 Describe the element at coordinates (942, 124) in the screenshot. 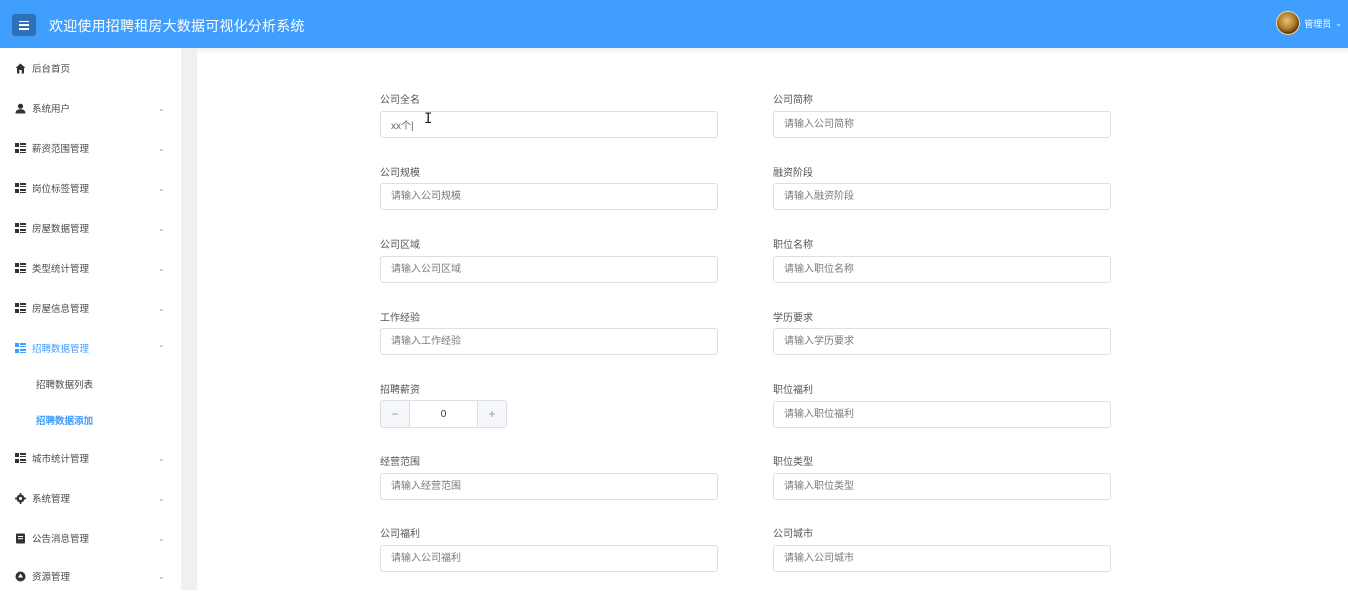

I see `company-shortname-input` at that location.